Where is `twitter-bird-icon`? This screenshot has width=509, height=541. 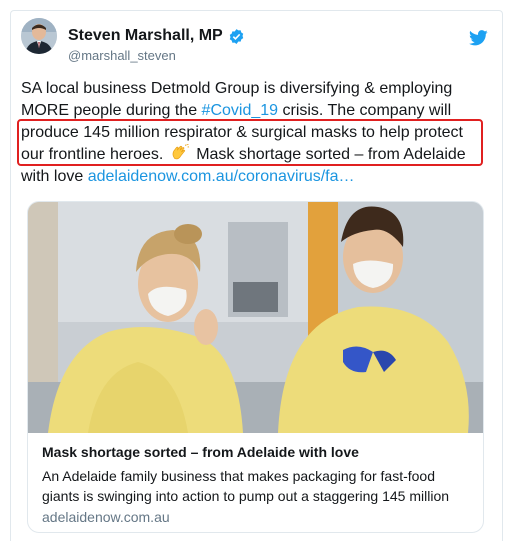 twitter-bird-icon is located at coordinates (478, 38).